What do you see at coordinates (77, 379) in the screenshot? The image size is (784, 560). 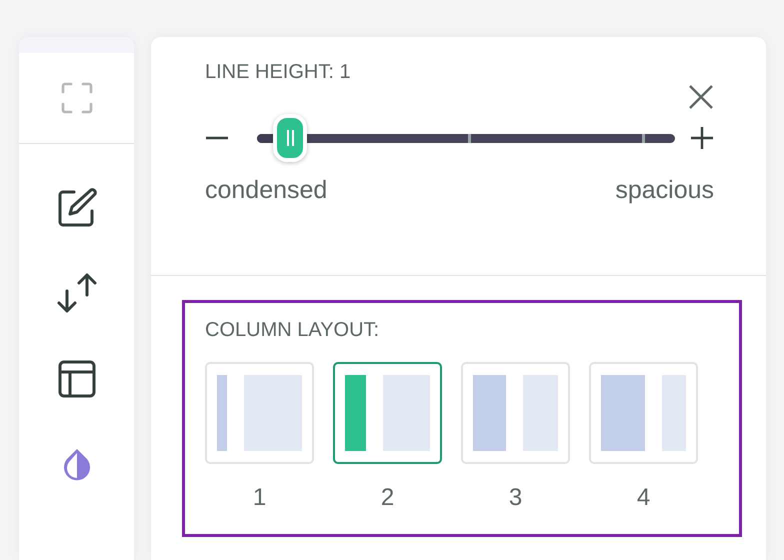 I see `layout-icon` at bounding box center [77, 379].